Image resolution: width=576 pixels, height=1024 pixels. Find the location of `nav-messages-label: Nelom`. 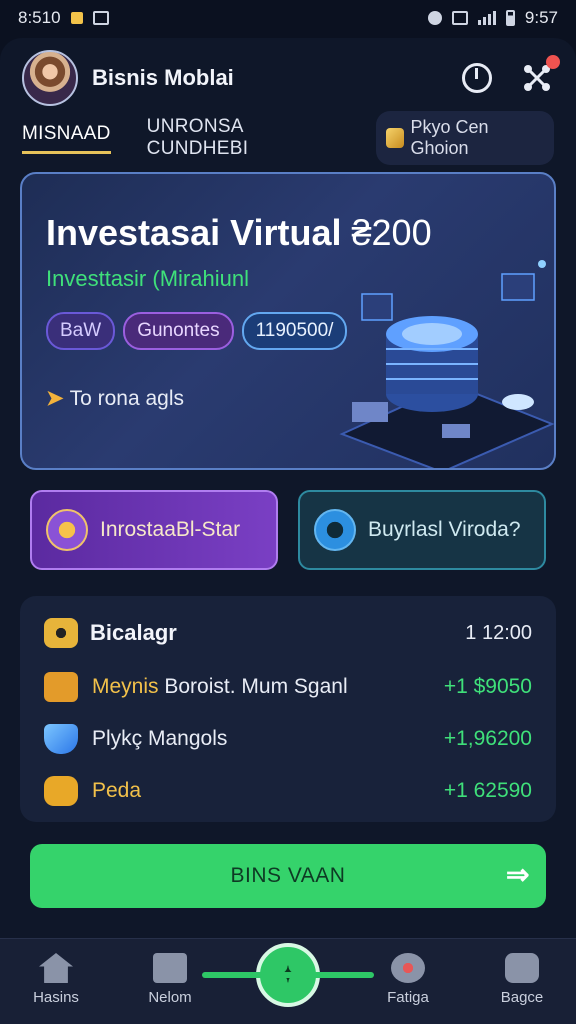

nav-messages-label: Nelom is located at coordinates (170, 997).